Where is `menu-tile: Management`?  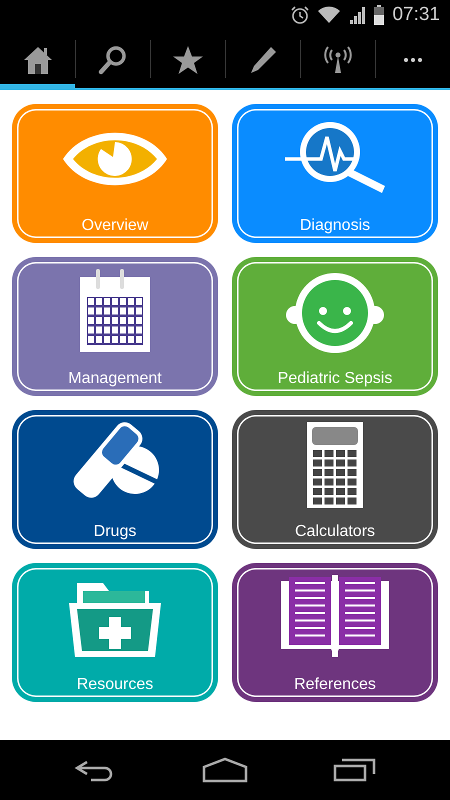 menu-tile: Management is located at coordinates (115, 326).